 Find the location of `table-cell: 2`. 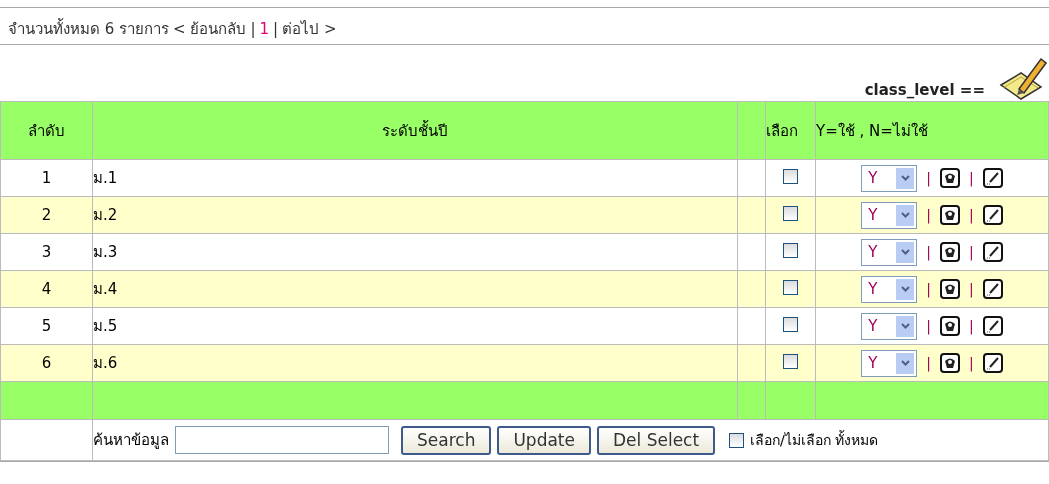

table-cell: 2 is located at coordinates (46, 215).